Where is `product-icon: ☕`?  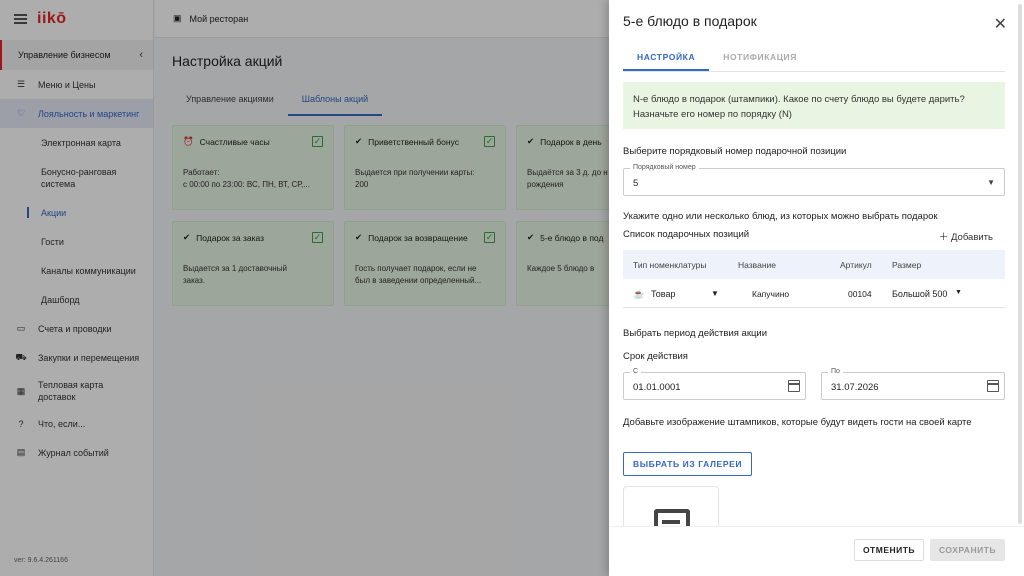 product-icon: ☕ is located at coordinates (639, 294).